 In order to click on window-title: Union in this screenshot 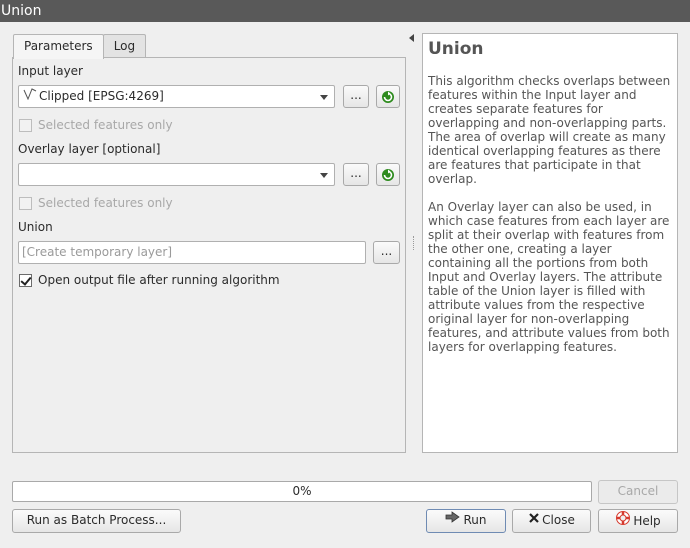, I will do `click(345, 11)`.